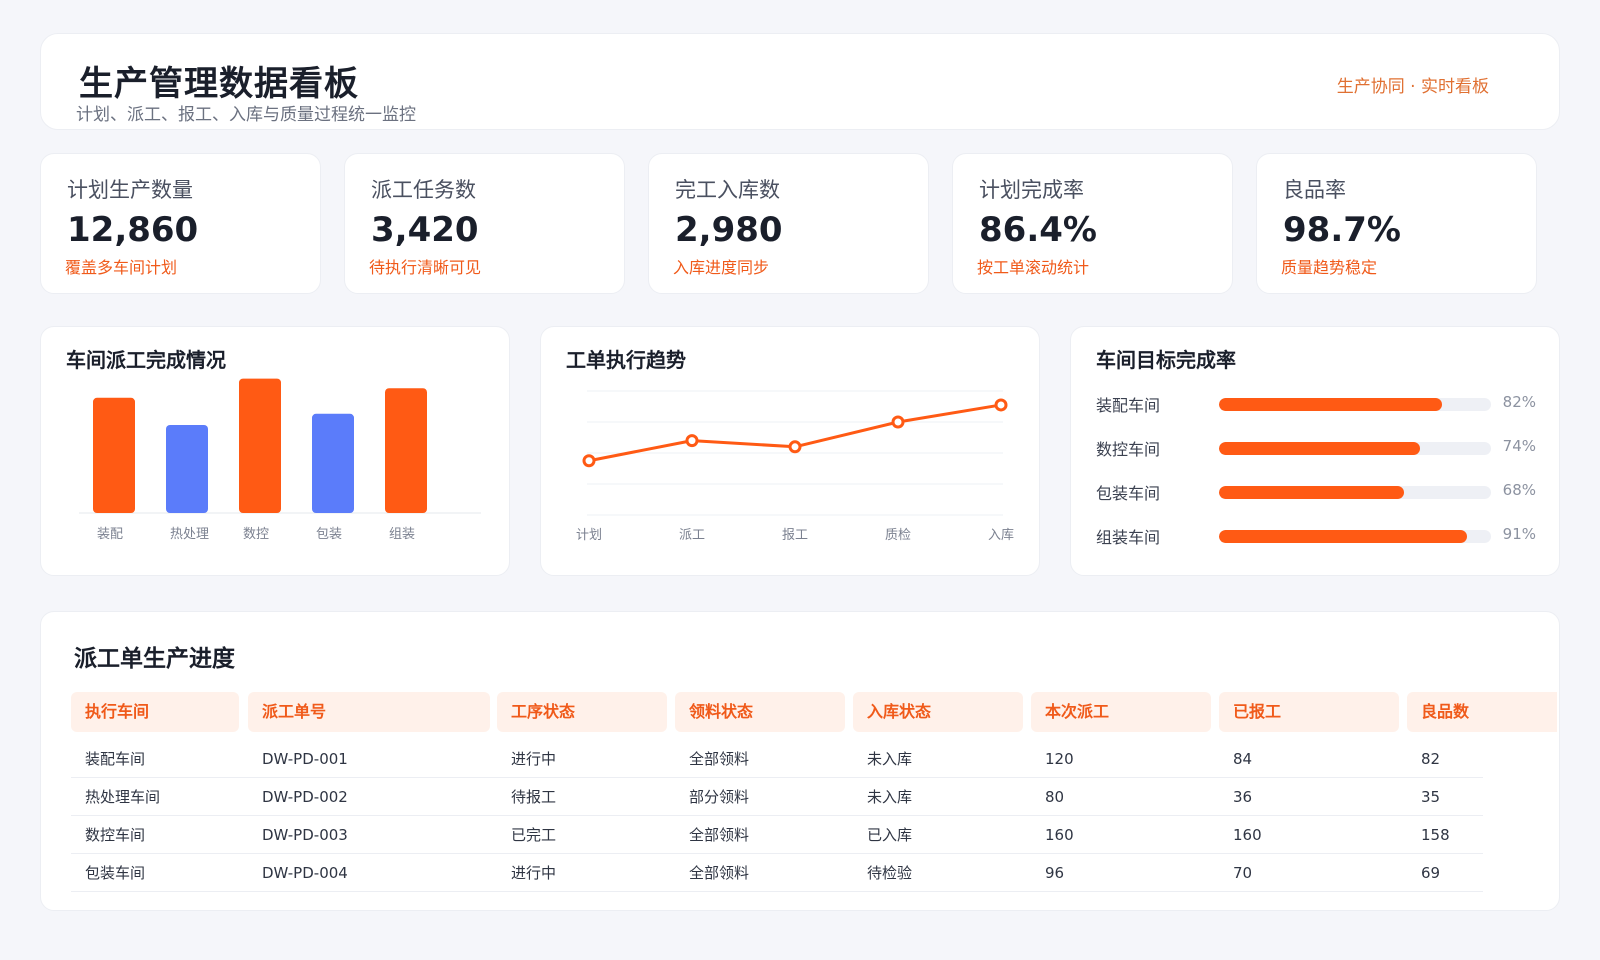  Describe the element at coordinates (795, 535) in the screenshot. I see `x-tick-label: 报工` at that location.